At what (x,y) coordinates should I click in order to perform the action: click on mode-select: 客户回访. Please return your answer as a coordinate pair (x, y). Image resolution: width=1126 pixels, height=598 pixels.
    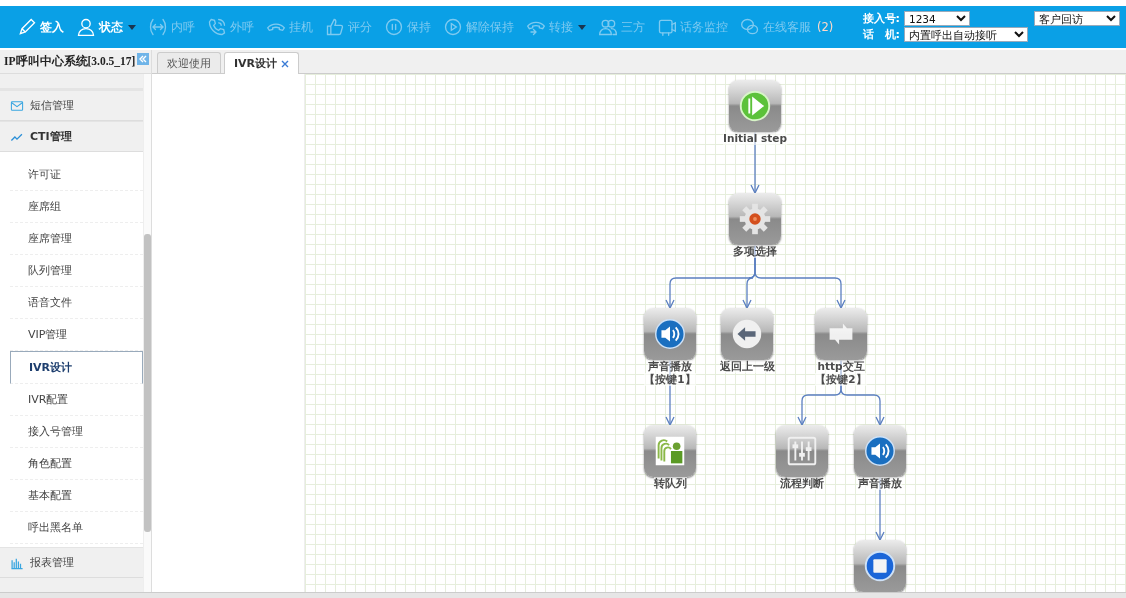
    Looking at the image, I should click on (1077, 18).